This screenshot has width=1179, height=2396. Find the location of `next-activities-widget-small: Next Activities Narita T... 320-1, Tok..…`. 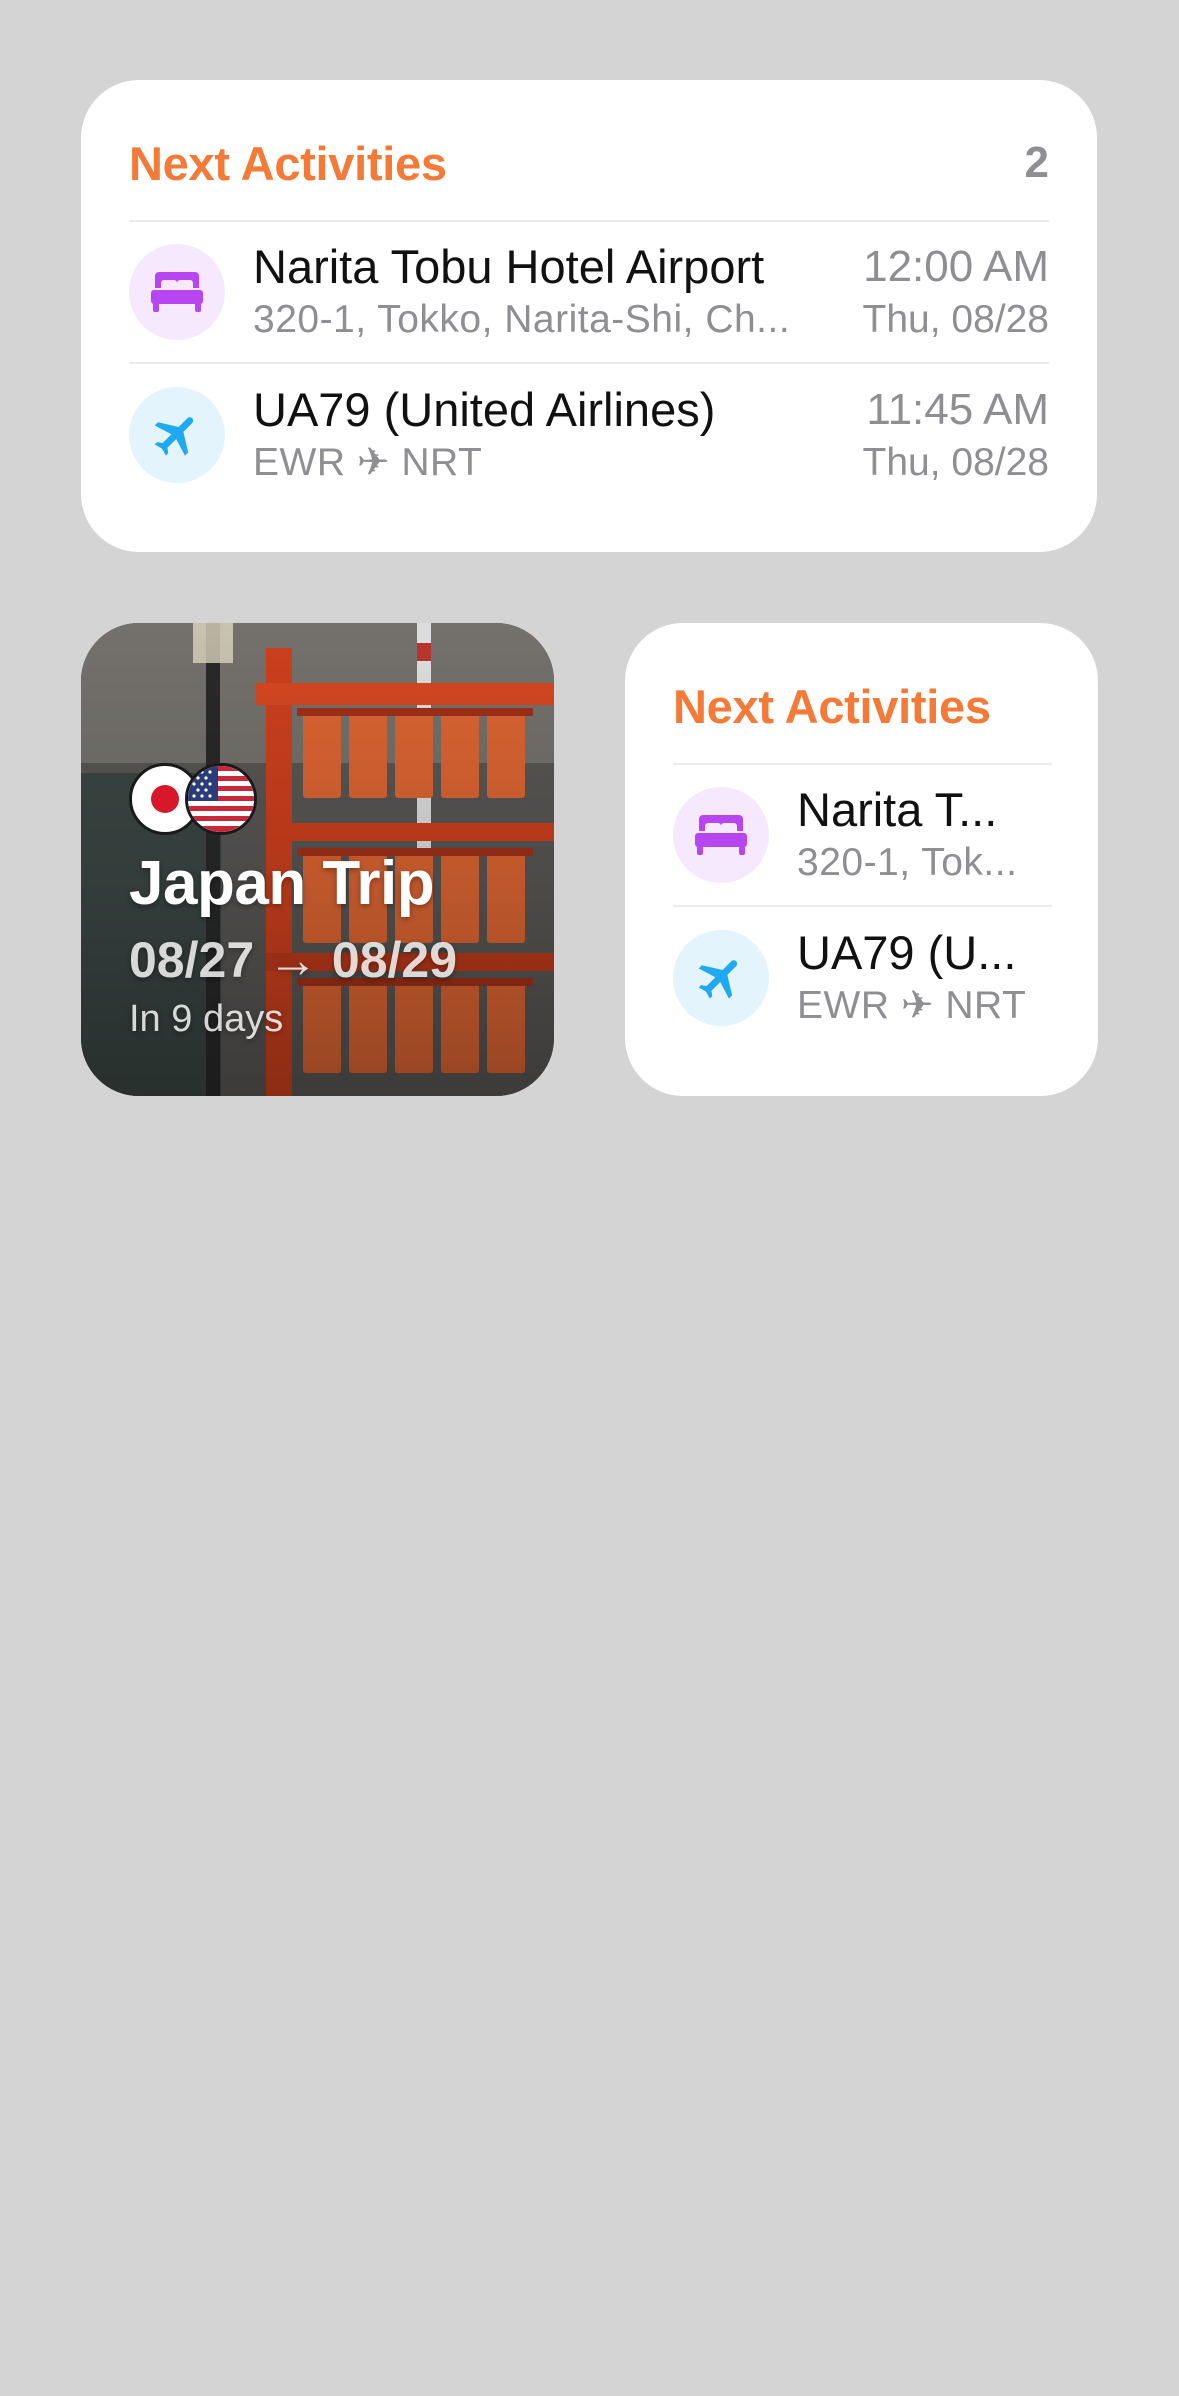

next-activities-widget-small: Next Activities Narita T... 320-1, Tok..… is located at coordinates (861, 859).